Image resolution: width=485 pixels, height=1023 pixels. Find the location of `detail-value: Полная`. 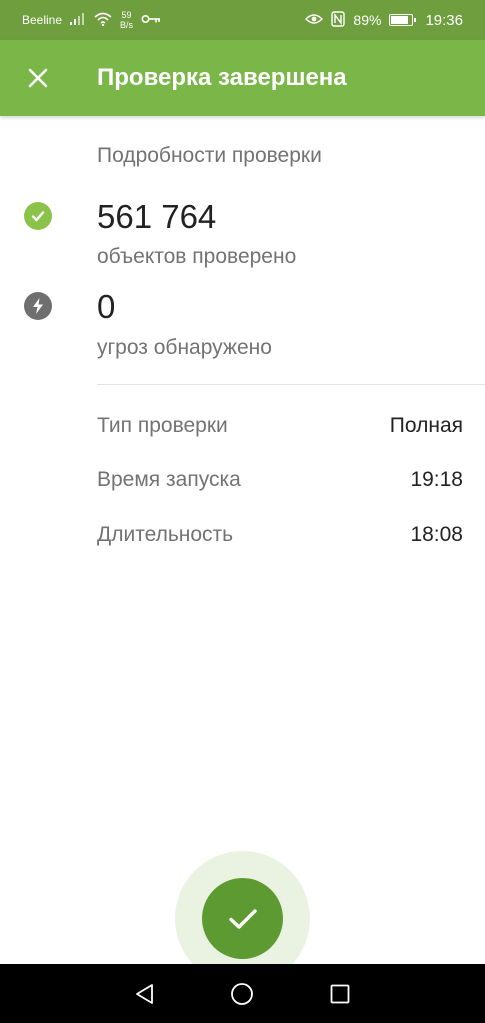

detail-value: Полная is located at coordinates (426, 425).